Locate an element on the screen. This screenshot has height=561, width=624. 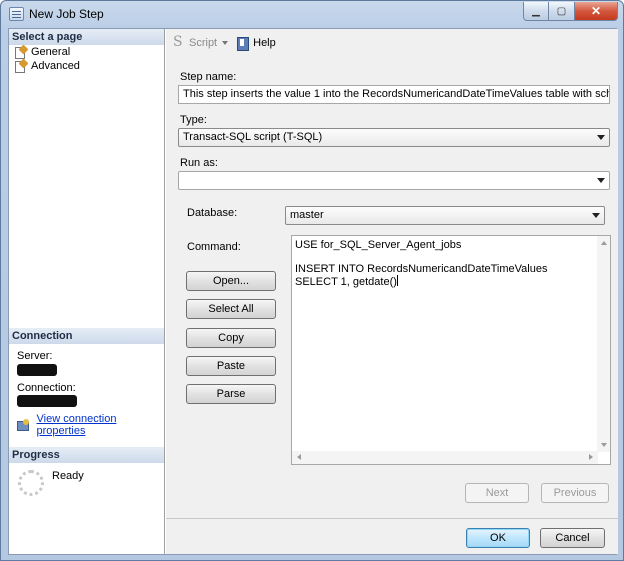
minimize-button: ▁ is located at coordinates (536, 11).